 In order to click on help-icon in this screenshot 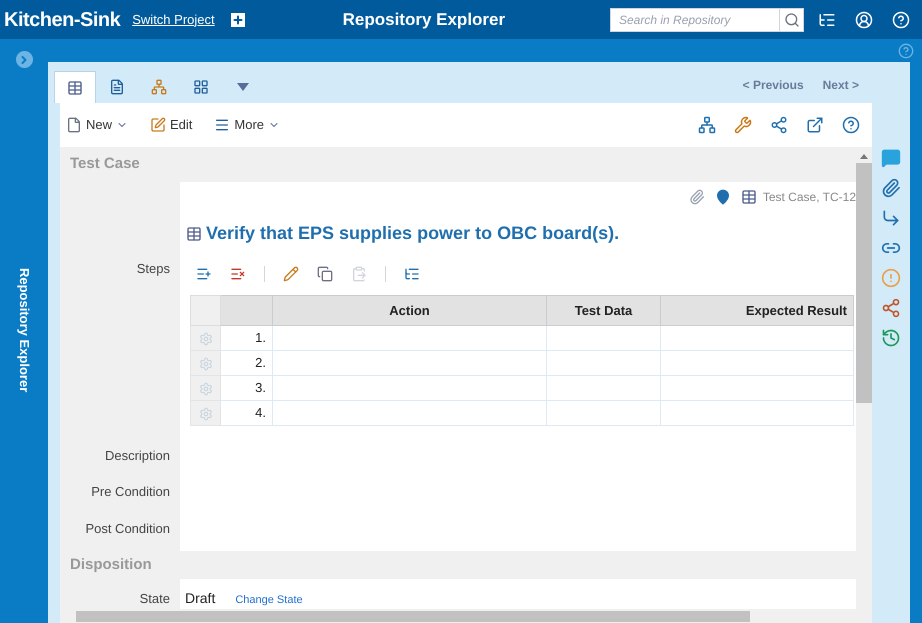, I will do `click(851, 125)`.